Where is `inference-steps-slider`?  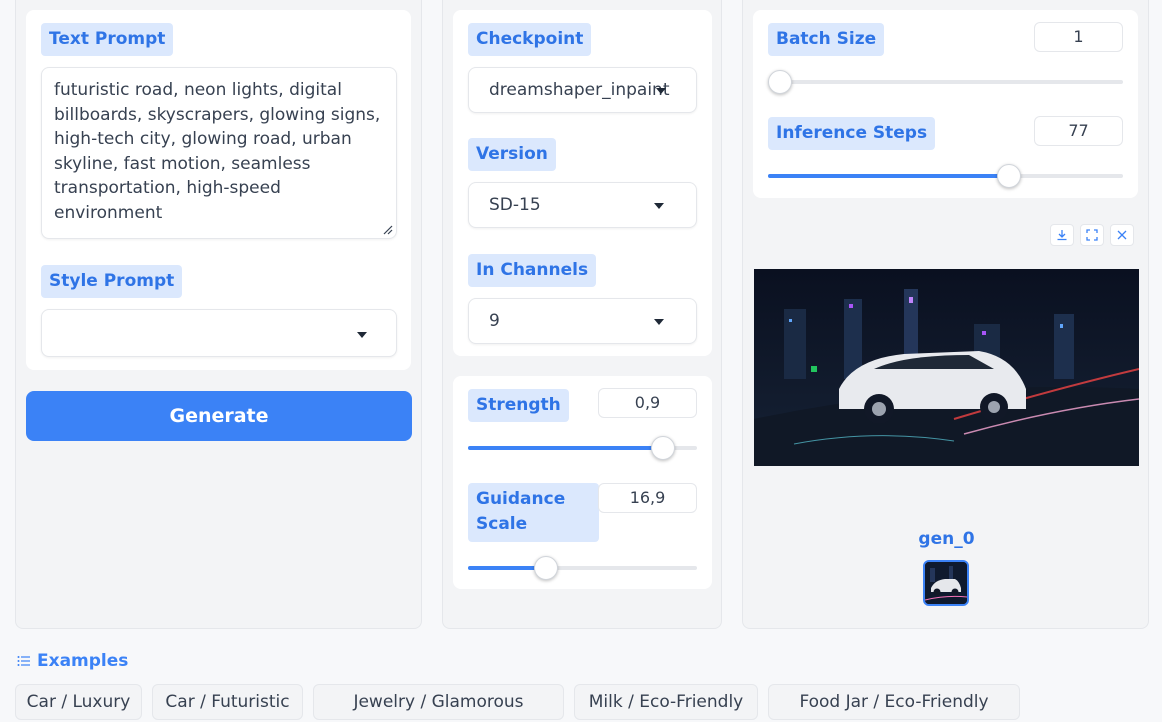 inference-steps-slider is located at coordinates (945, 176).